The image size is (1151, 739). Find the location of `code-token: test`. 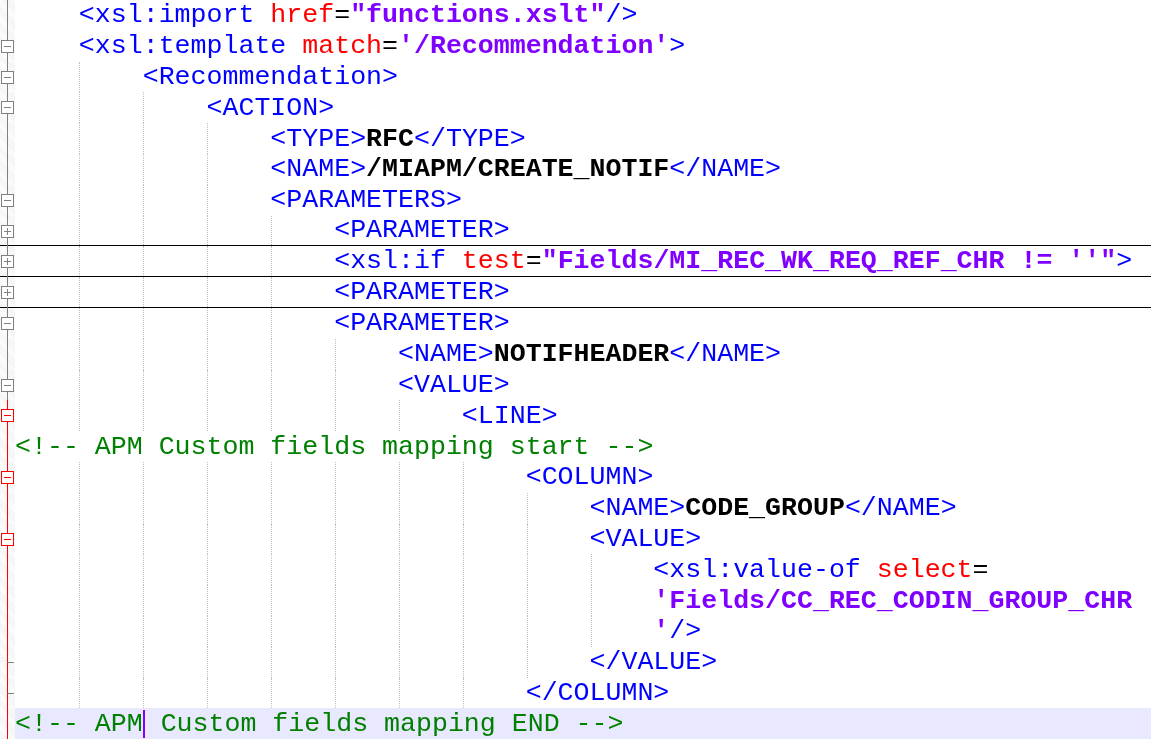

code-token: test is located at coordinates (493, 261).